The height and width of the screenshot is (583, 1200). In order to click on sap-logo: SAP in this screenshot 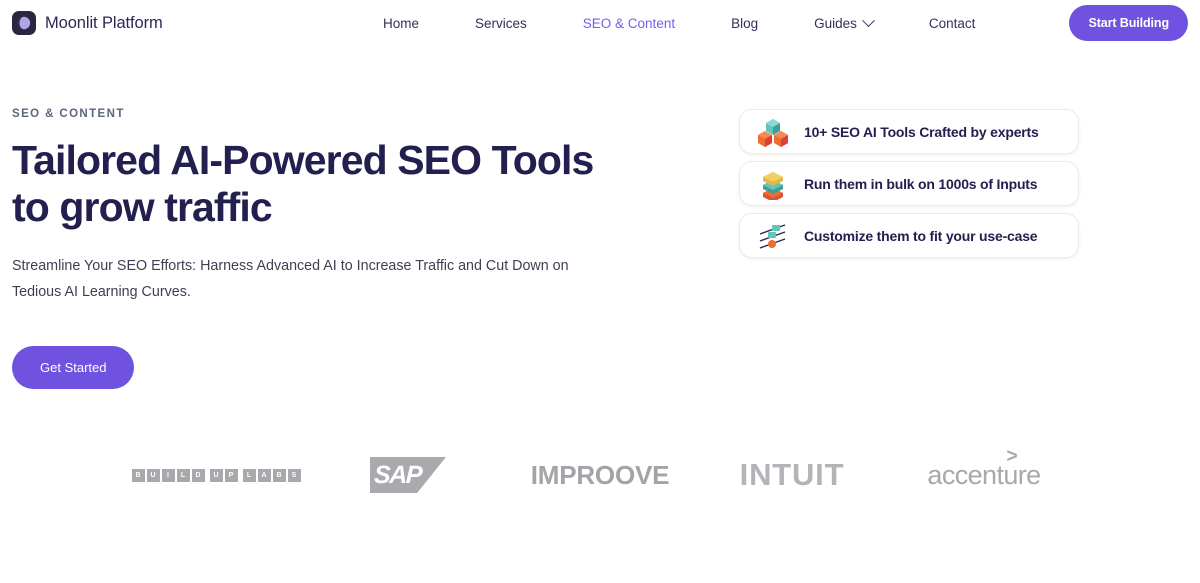, I will do `click(408, 475)`.